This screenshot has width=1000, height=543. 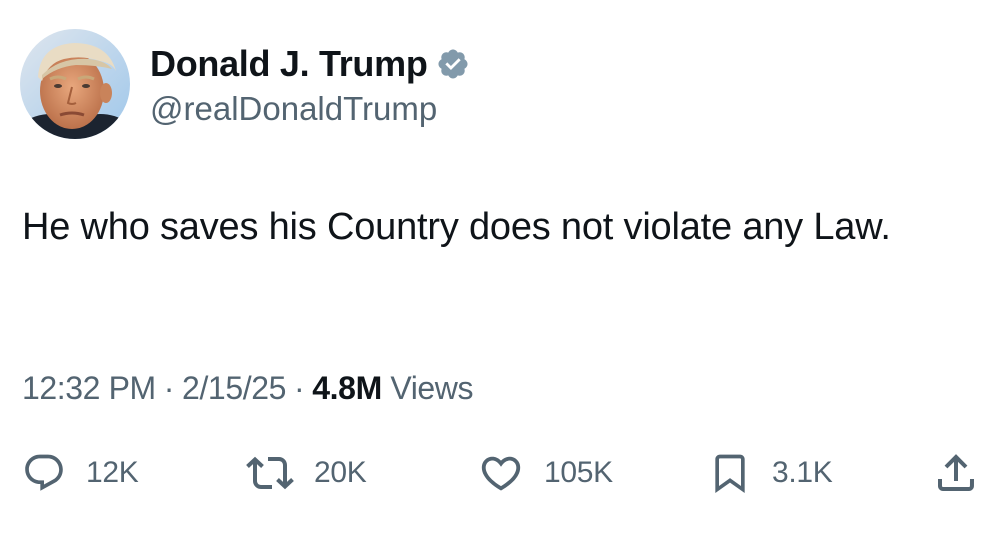 I want to click on reply-icon, so click(x=44, y=473).